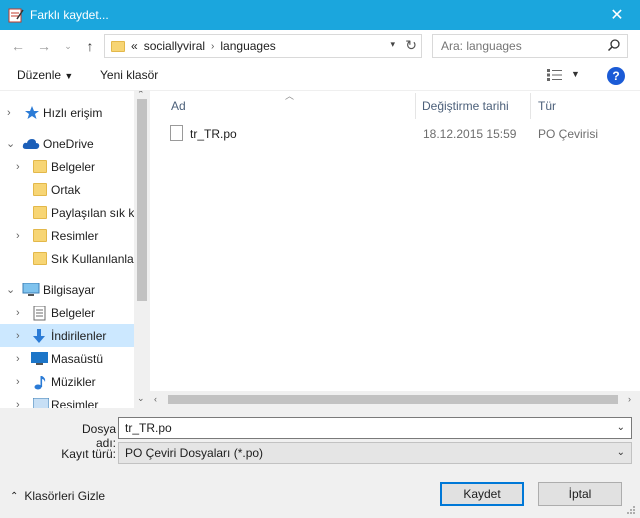  What do you see at coordinates (178, 106) in the screenshot?
I see `column-header-name: Ad` at bounding box center [178, 106].